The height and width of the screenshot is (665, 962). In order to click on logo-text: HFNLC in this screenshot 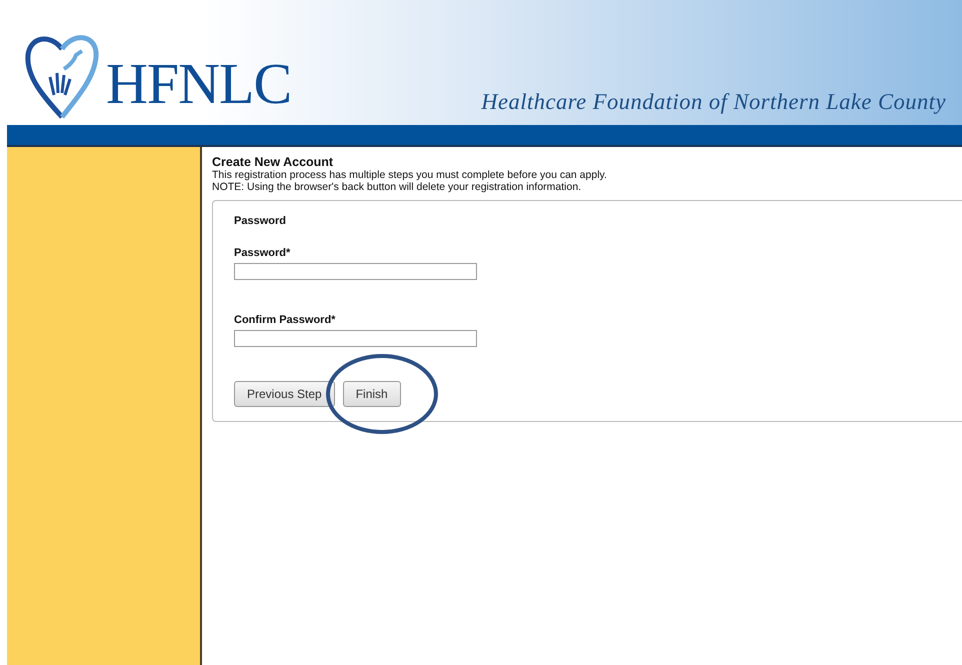, I will do `click(199, 84)`.